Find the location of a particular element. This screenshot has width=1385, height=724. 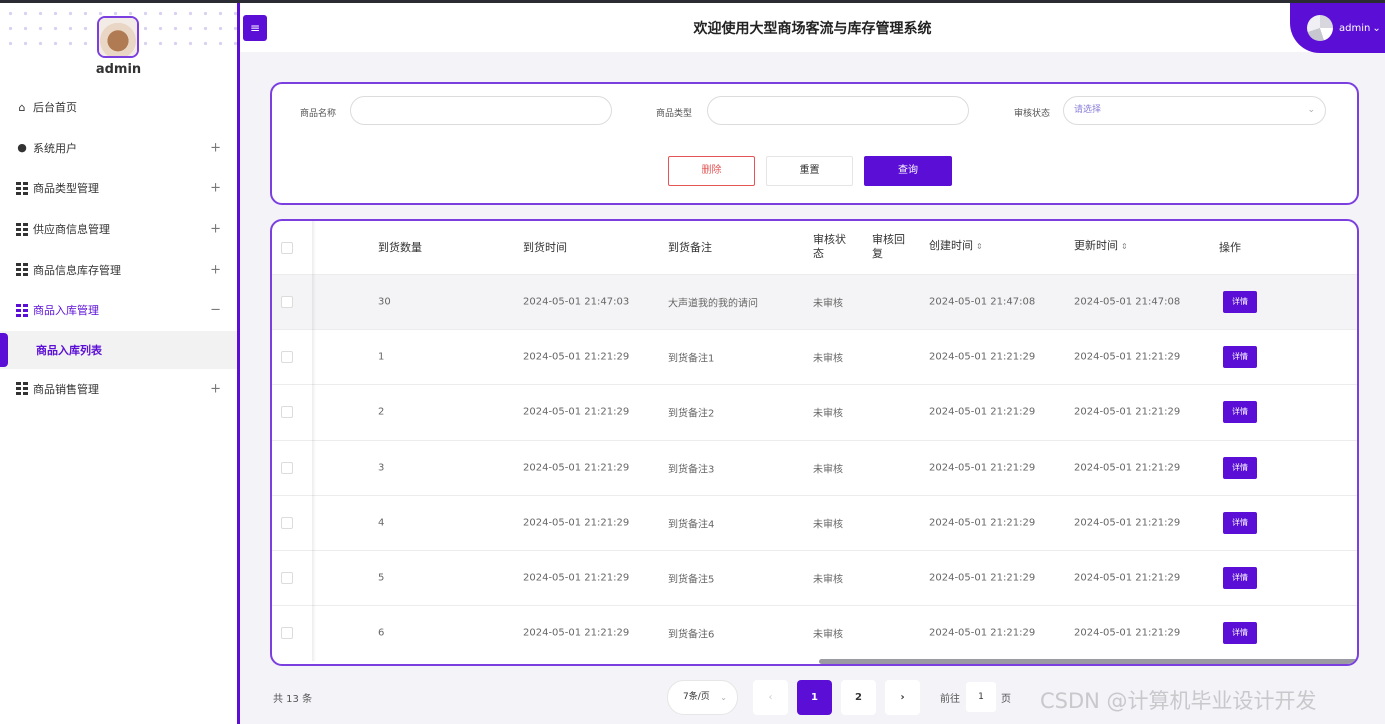

delete-button: 删除 is located at coordinates (711, 171).